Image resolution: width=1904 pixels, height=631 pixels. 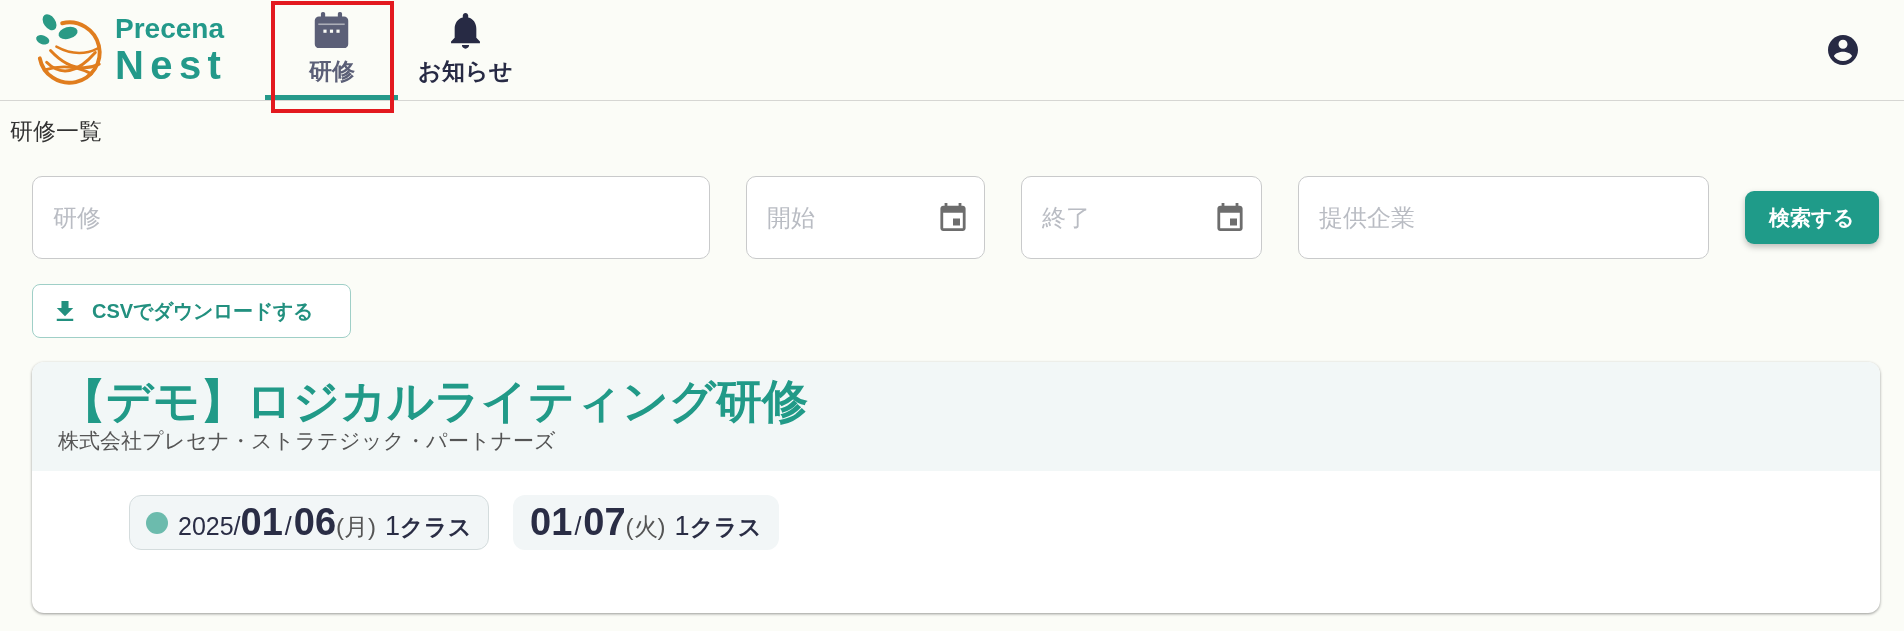 I want to click on status-dot-icon, so click(x=157, y=522).